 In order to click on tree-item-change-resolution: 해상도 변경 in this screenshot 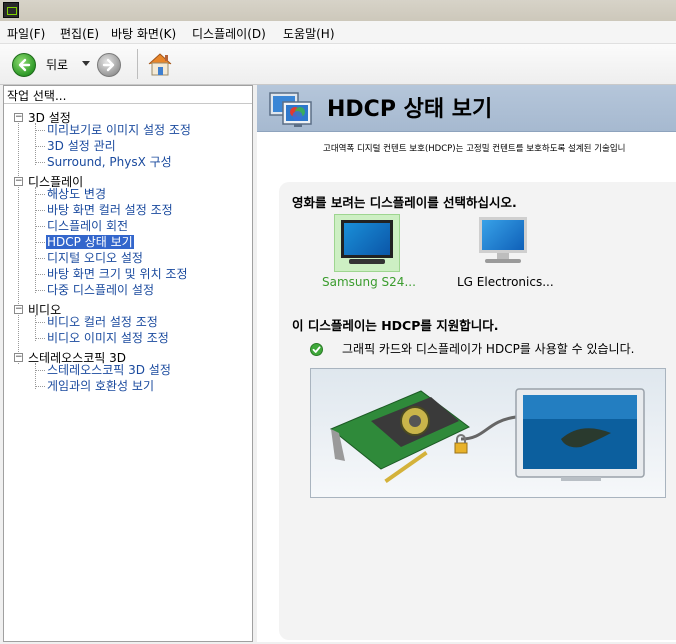, I will do `click(76, 194)`.